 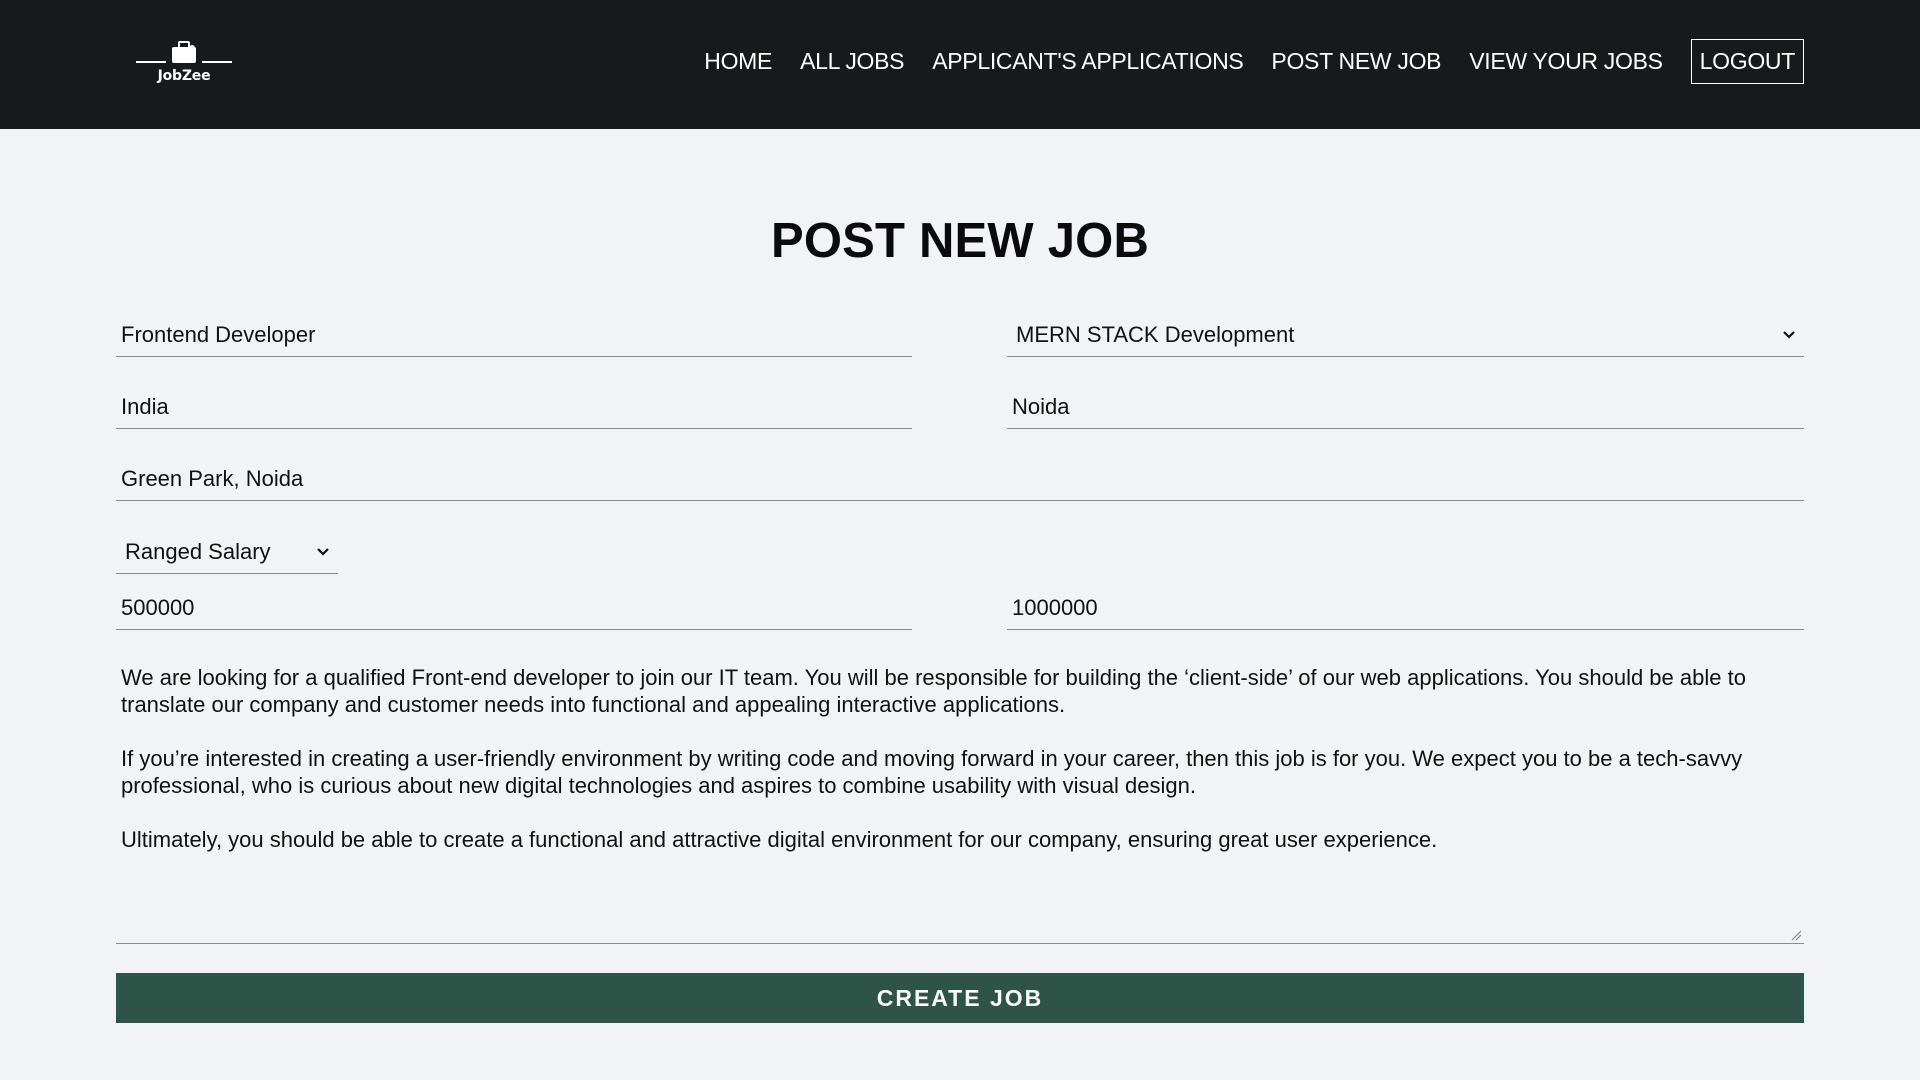 I want to click on nav-view-your-jobs: VIEW YOUR JOBS, so click(x=1566, y=61).